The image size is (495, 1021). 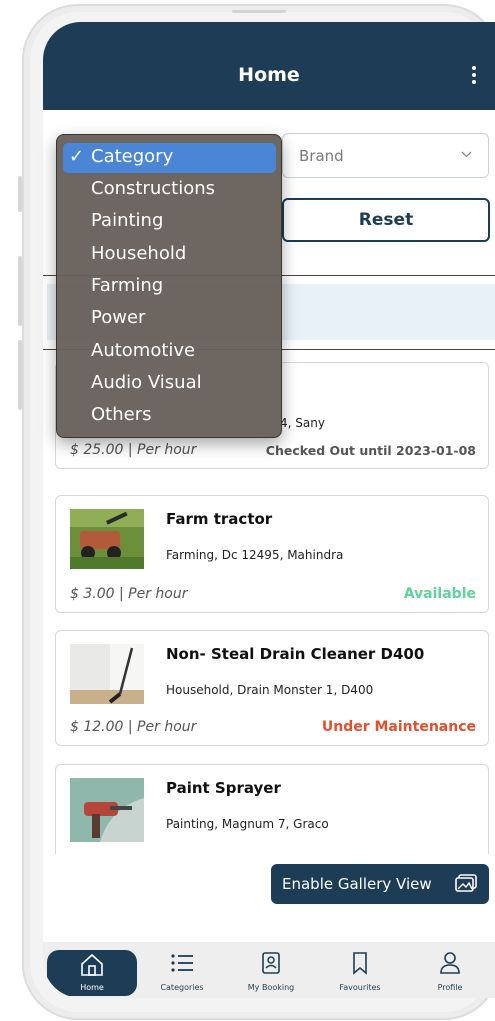 What do you see at coordinates (169, 319) in the screenshot?
I see `category-option-power: Power` at bounding box center [169, 319].